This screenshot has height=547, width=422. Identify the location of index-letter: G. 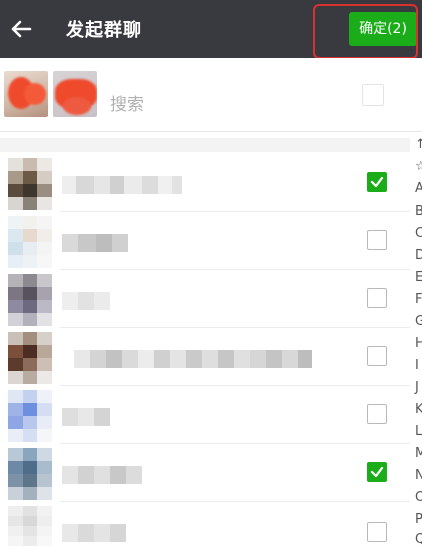
(418, 321).